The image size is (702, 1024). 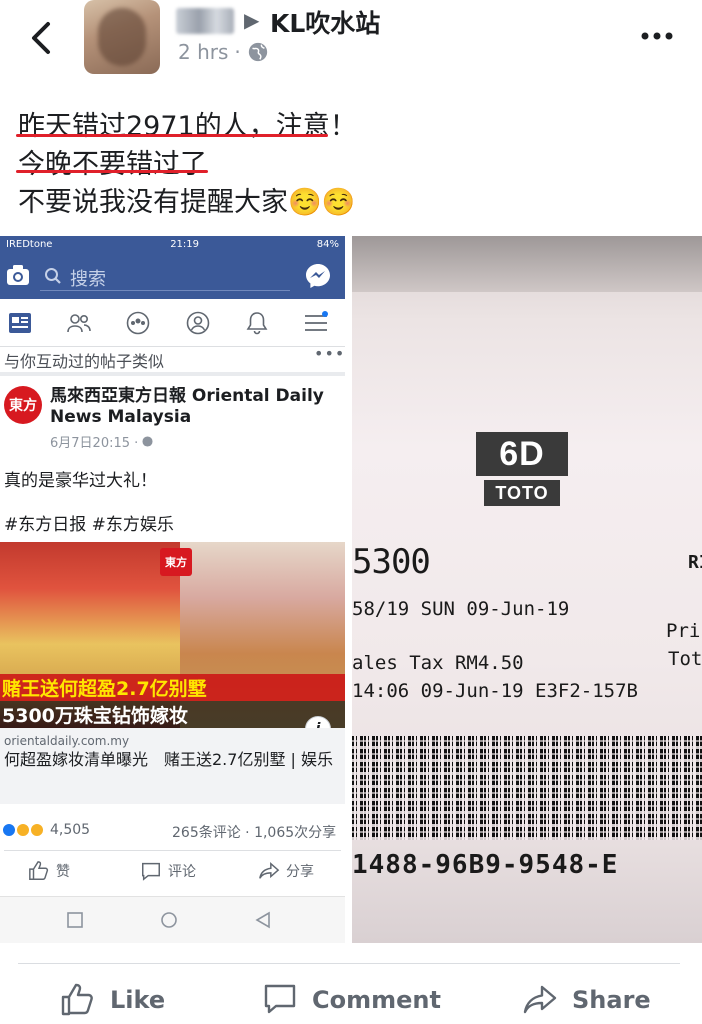 I want to click on facebook-nav-bar, so click(x=172, y=323).